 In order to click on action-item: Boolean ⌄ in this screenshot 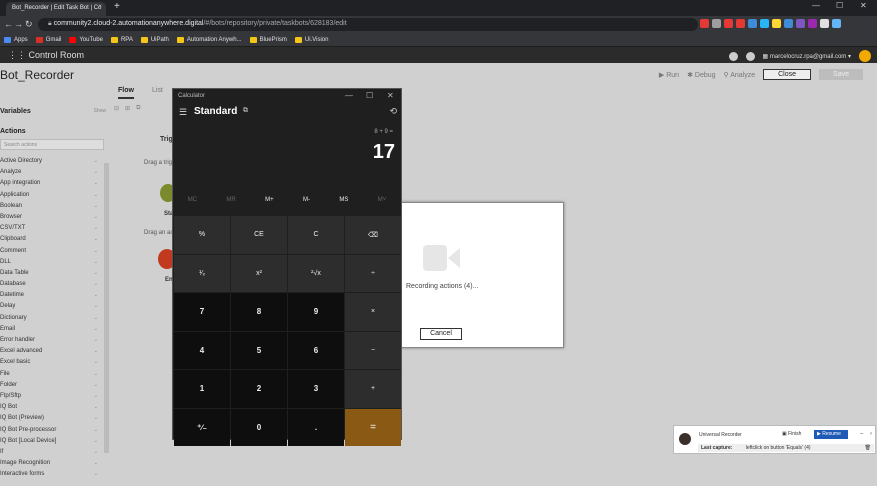, I will do `click(55, 208)`.